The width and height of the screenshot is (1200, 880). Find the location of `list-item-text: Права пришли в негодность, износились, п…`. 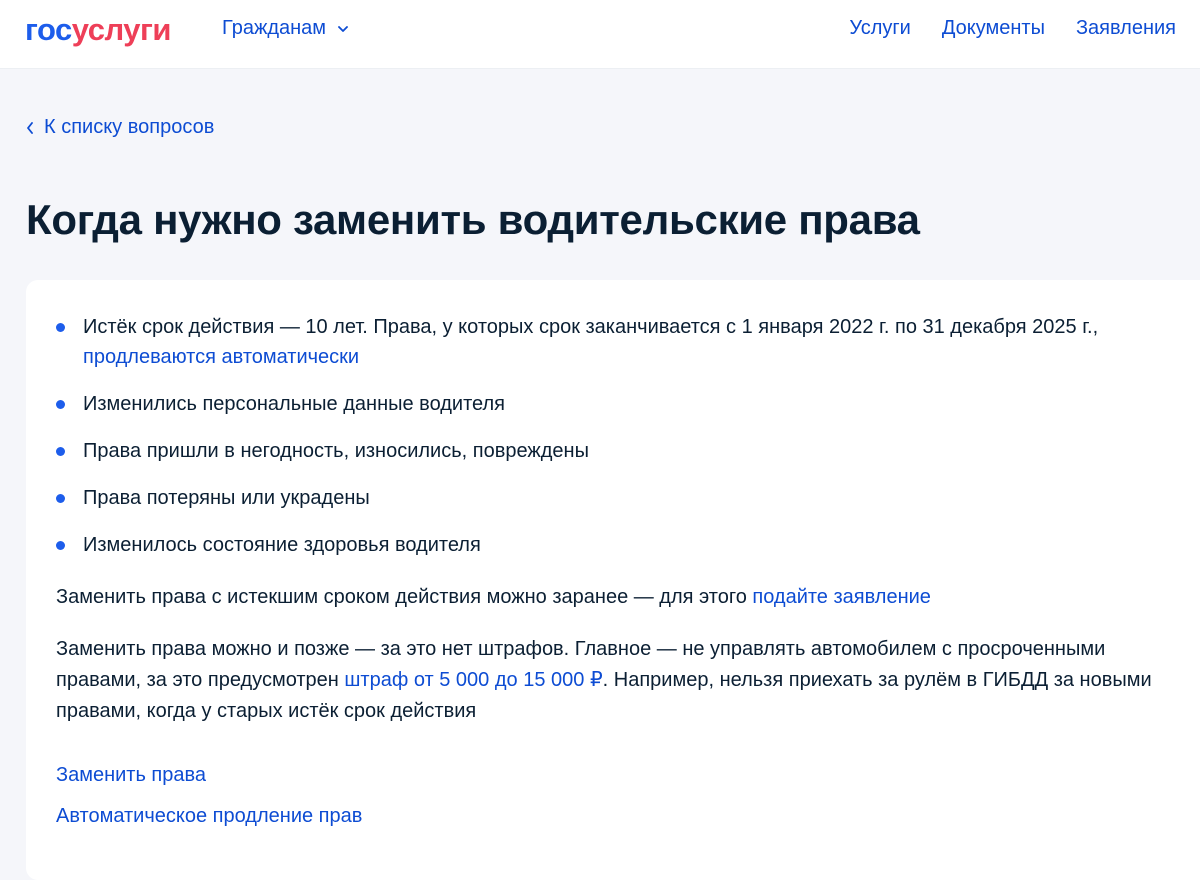

list-item-text: Права пришли в негодность, износились, п… is located at coordinates (336, 451).